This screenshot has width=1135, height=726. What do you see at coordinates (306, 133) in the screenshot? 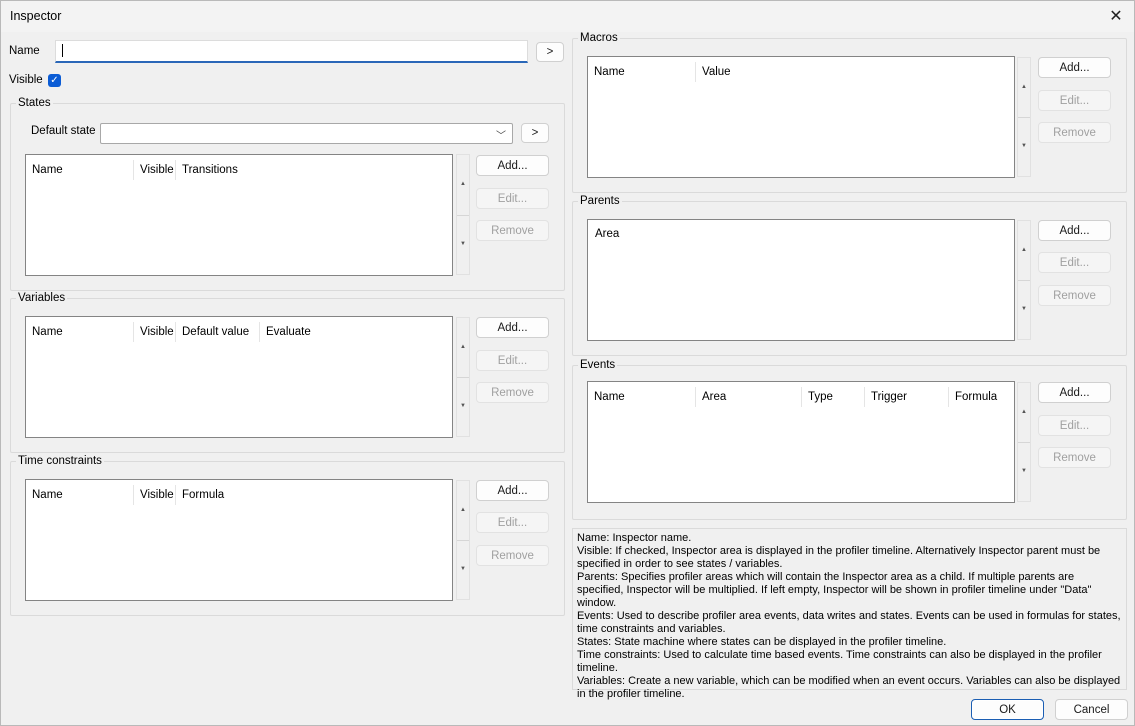
I see `default-state-dropdown: ﹀` at bounding box center [306, 133].